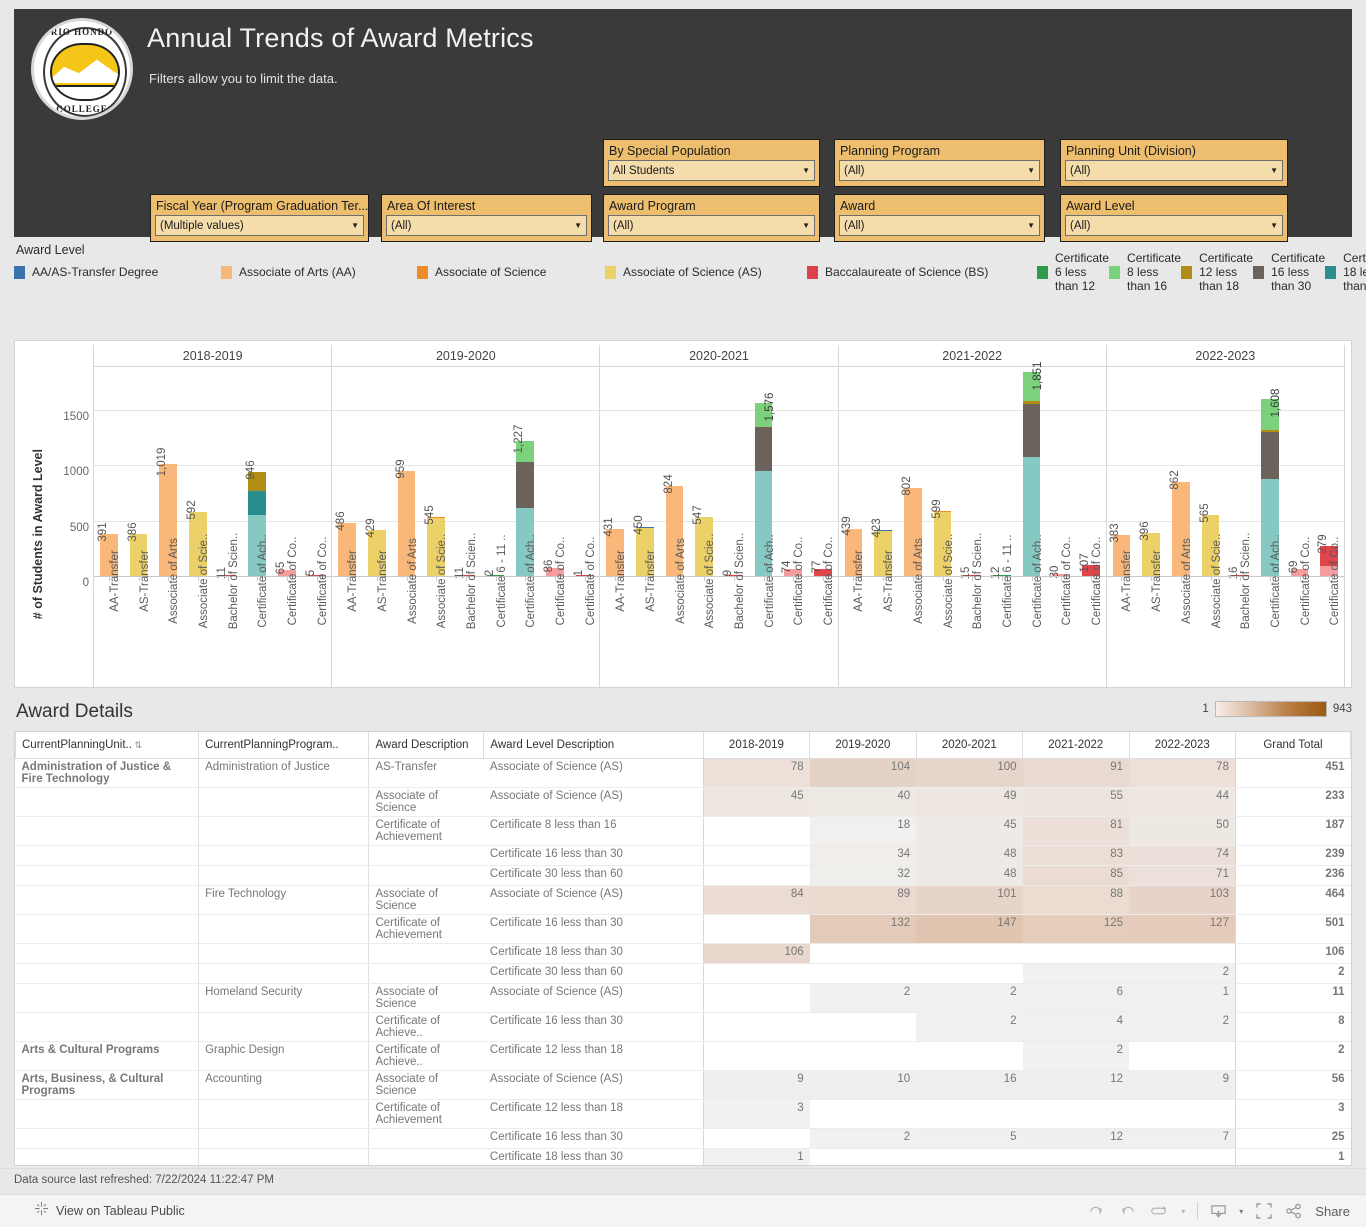 Image resolution: width=1366 pixels, height=1227 pixels. I want to click on filter-area-of-interest: Area Of Interest (All) ▼, so click(486, 218).